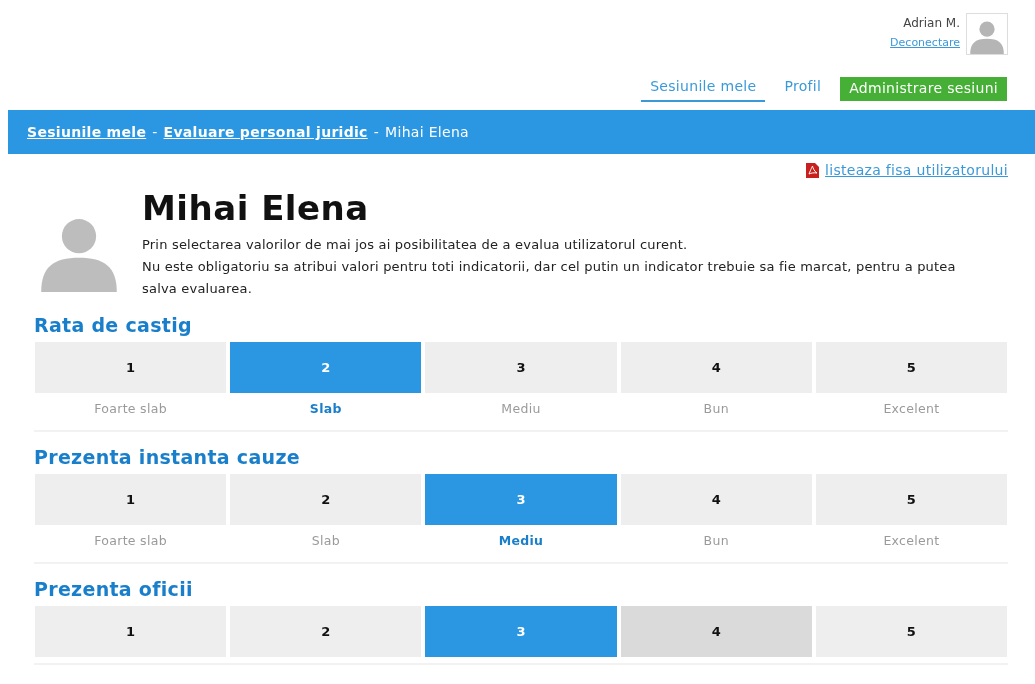 This screenshot has height=684, width=1035. What do you see at coordinates (113, 325) in the screenshot?
I see `criterion-title: Rata de castig` at bounding box center [113, 325].